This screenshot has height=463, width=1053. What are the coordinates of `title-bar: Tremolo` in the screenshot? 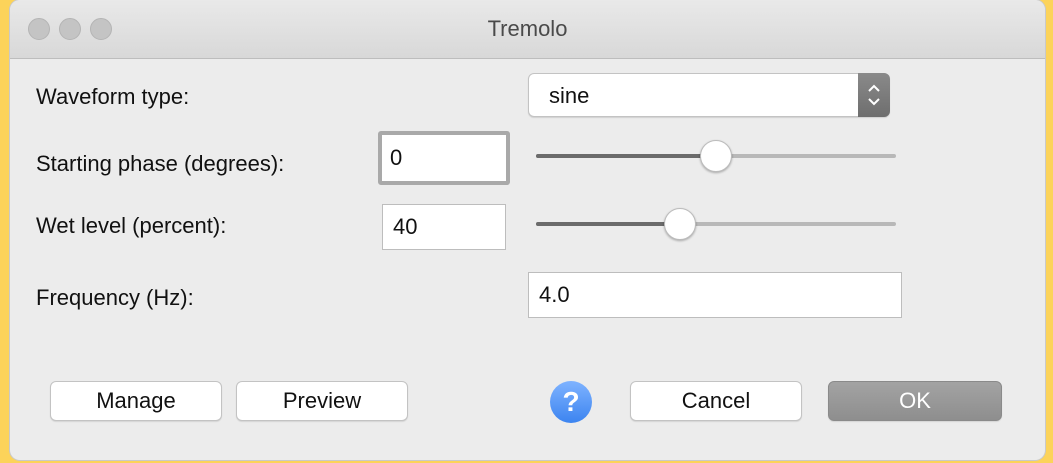 It's located at (527, 29).